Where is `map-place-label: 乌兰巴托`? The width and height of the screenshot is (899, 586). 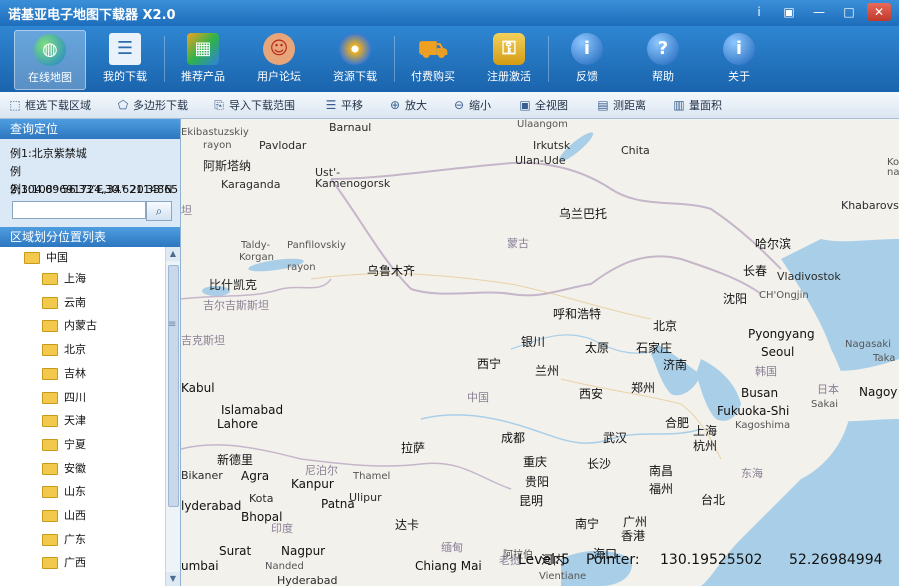 map-place-label: 乌兰巴托 is located at coordinates (583, 214).